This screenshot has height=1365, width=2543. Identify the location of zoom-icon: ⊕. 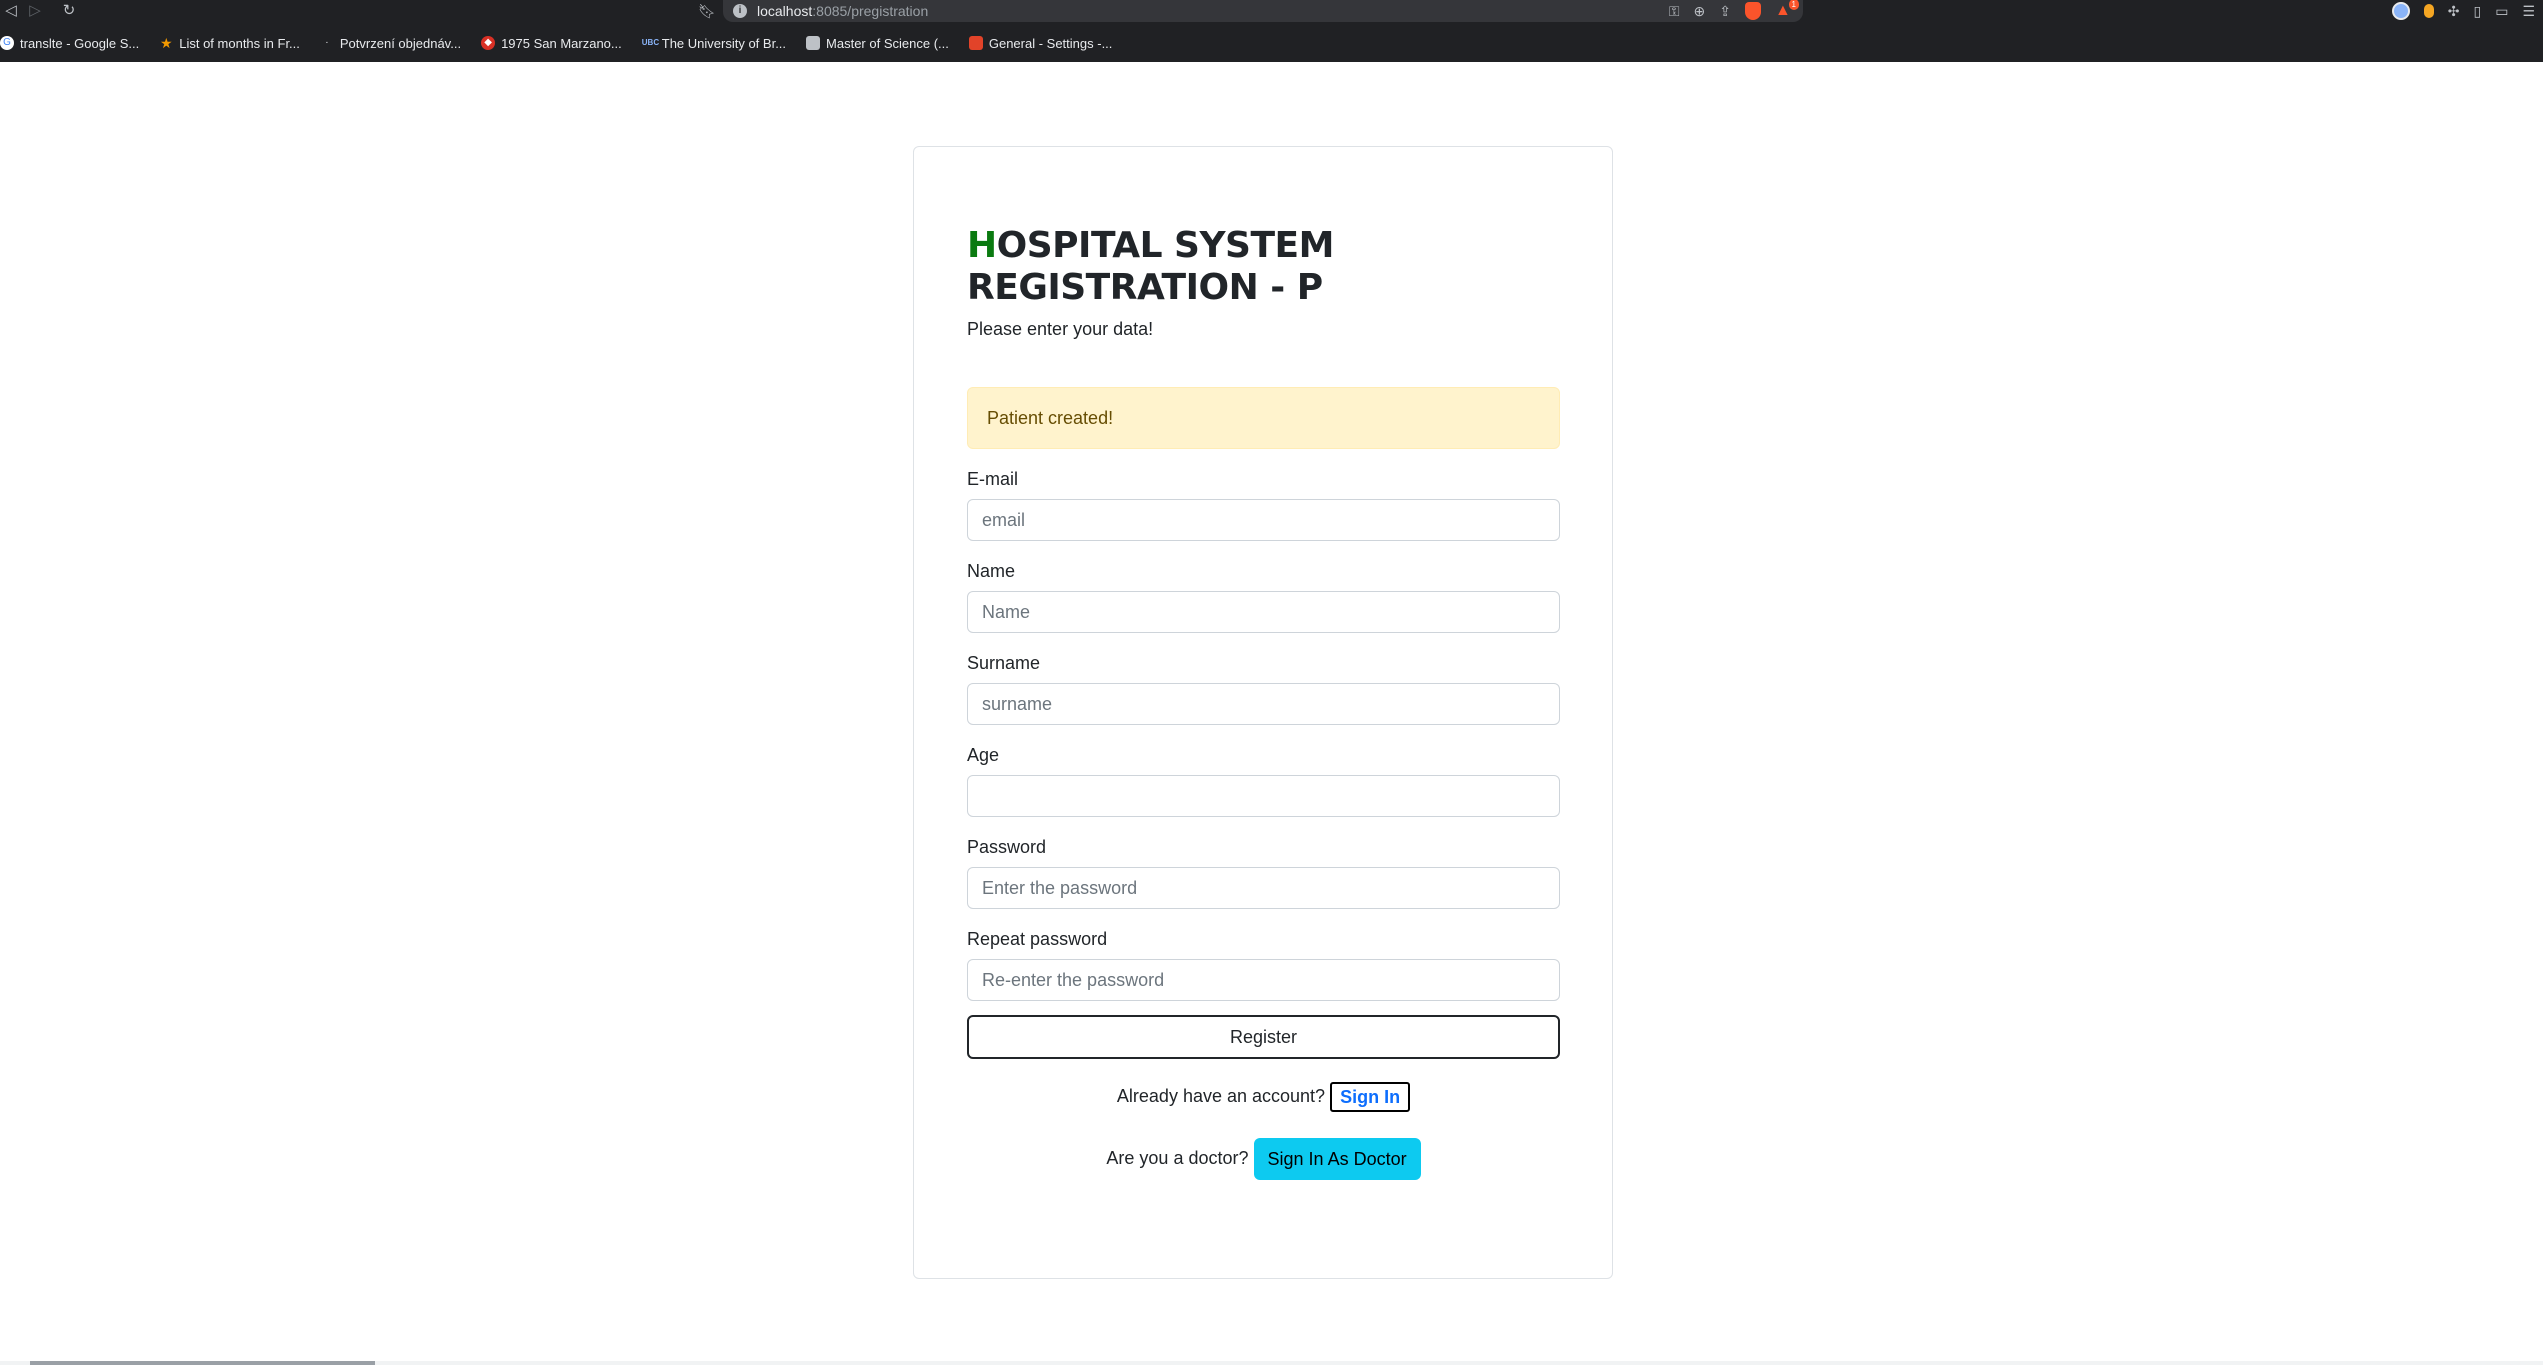
(1700, 11).